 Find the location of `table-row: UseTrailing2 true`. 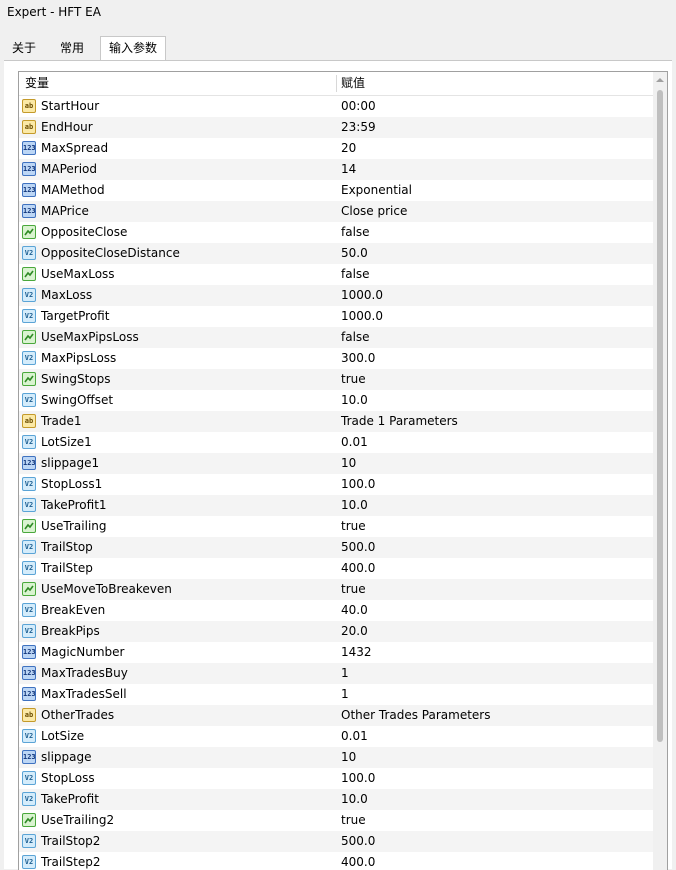

table-row: UseTrailing2 true is located at coordinates (336, 820).